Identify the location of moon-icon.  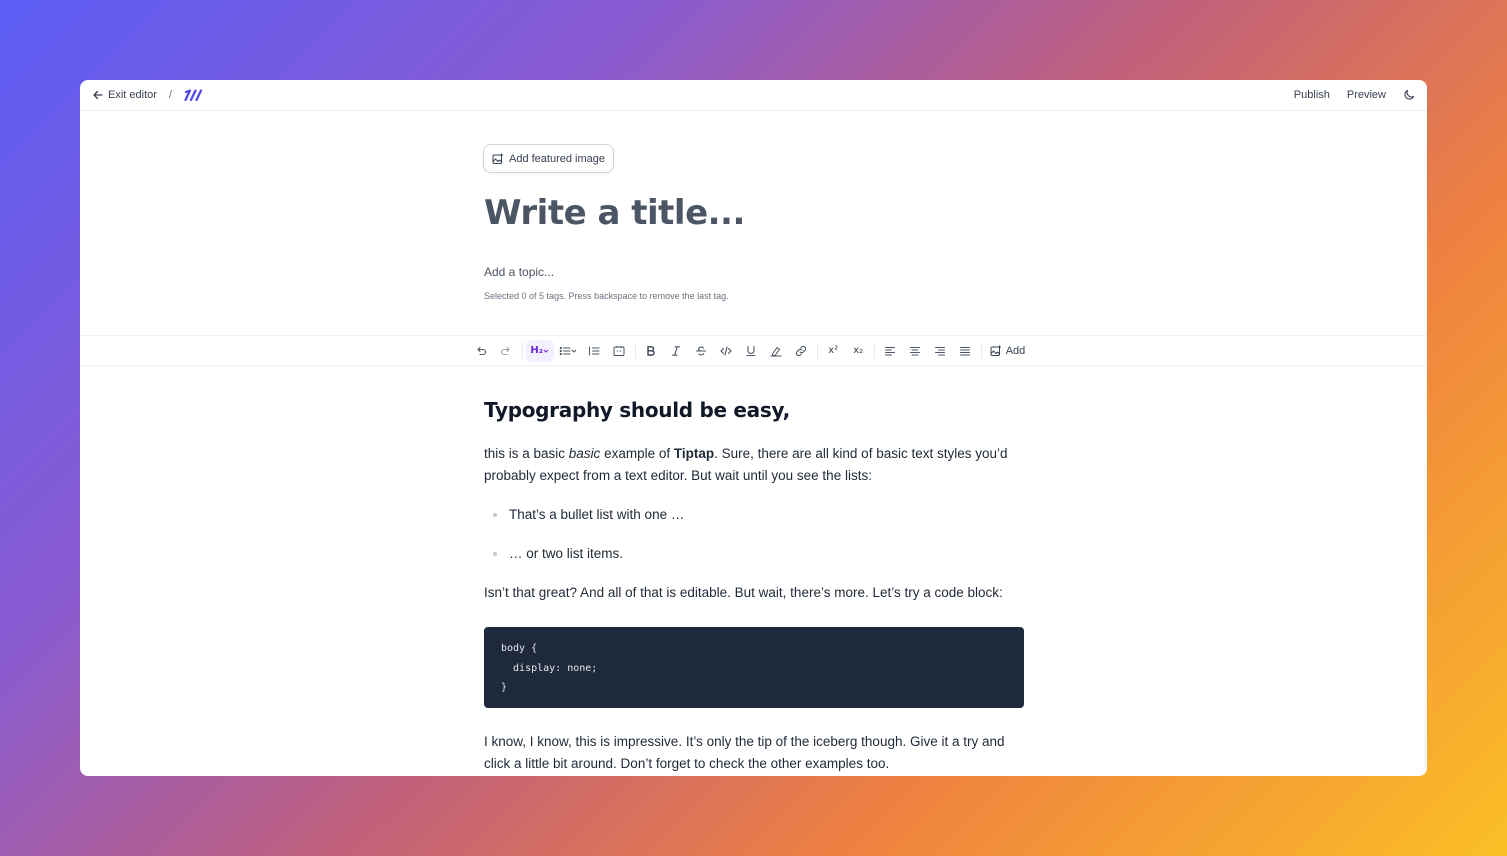
(1409, 95).